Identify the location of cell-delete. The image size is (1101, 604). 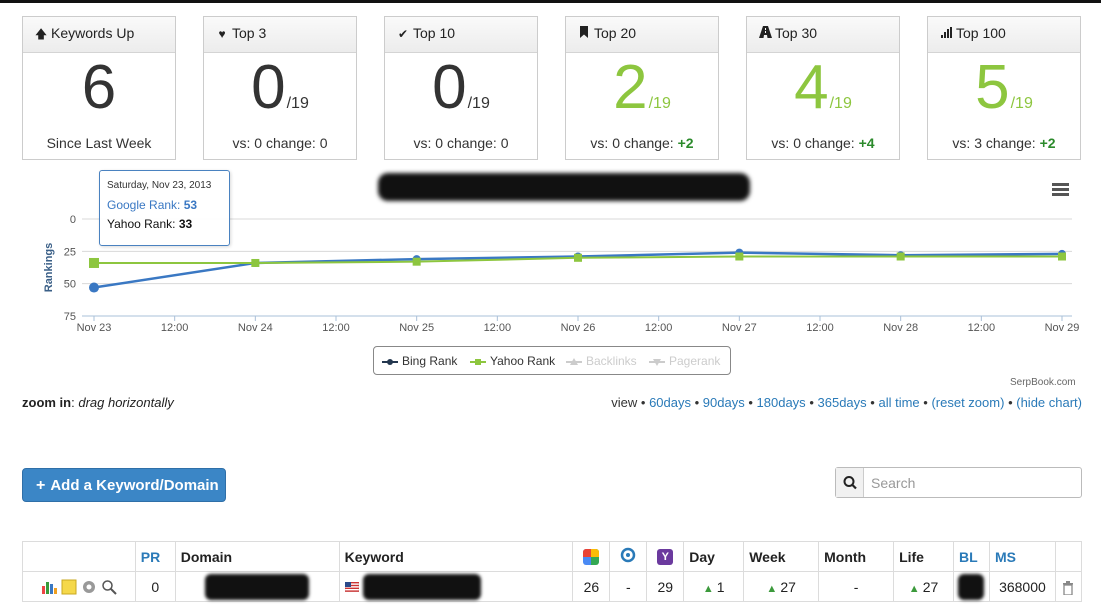
(1068, 586).